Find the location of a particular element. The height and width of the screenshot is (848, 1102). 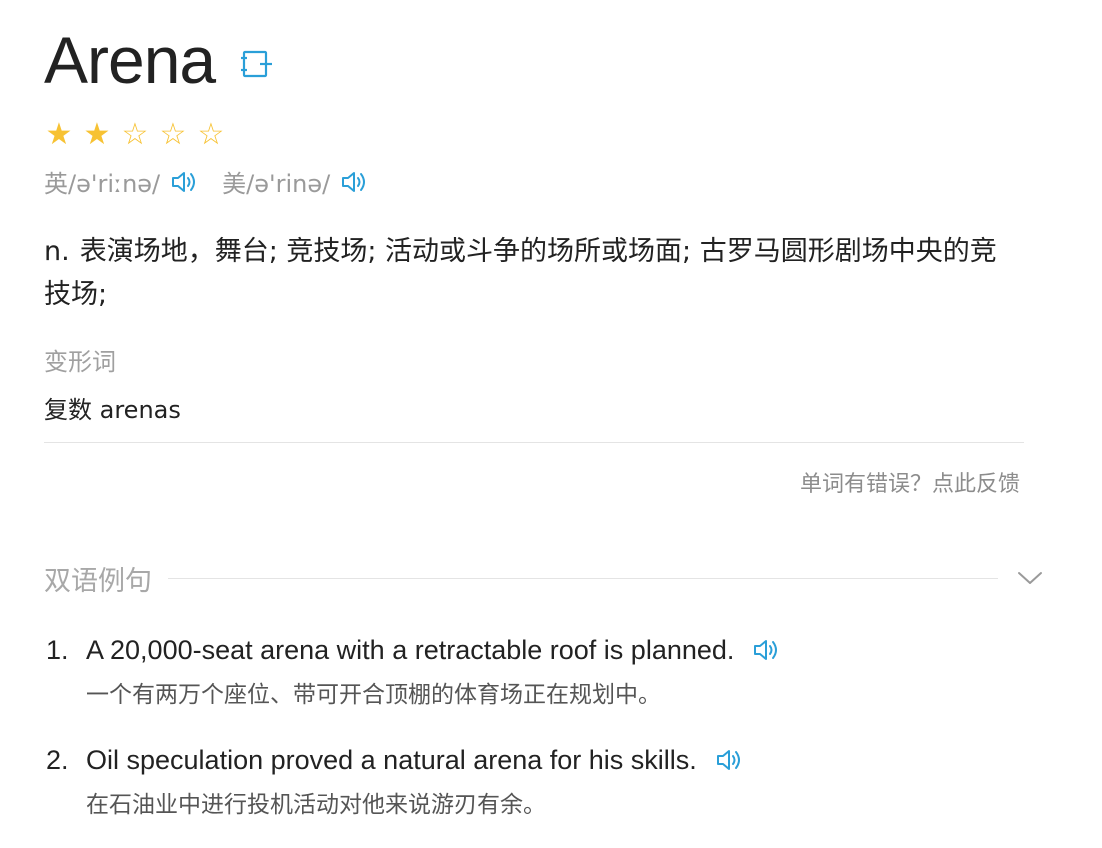

phonetic-uk-text: 英/ə'riːnə/ is located at coordinates (102, 184).